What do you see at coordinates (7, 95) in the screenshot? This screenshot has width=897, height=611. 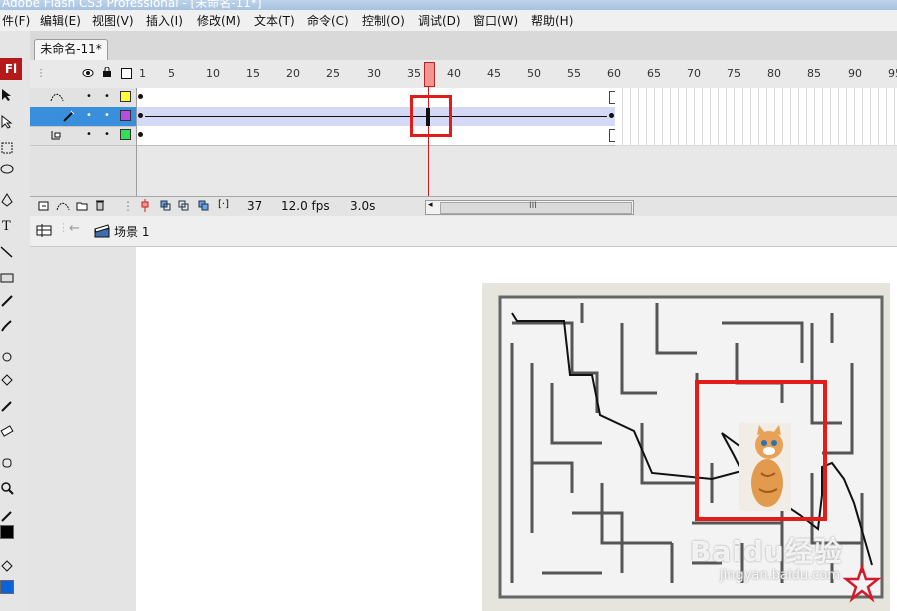 I see `selection-icon` at bounding box center [7, 95].